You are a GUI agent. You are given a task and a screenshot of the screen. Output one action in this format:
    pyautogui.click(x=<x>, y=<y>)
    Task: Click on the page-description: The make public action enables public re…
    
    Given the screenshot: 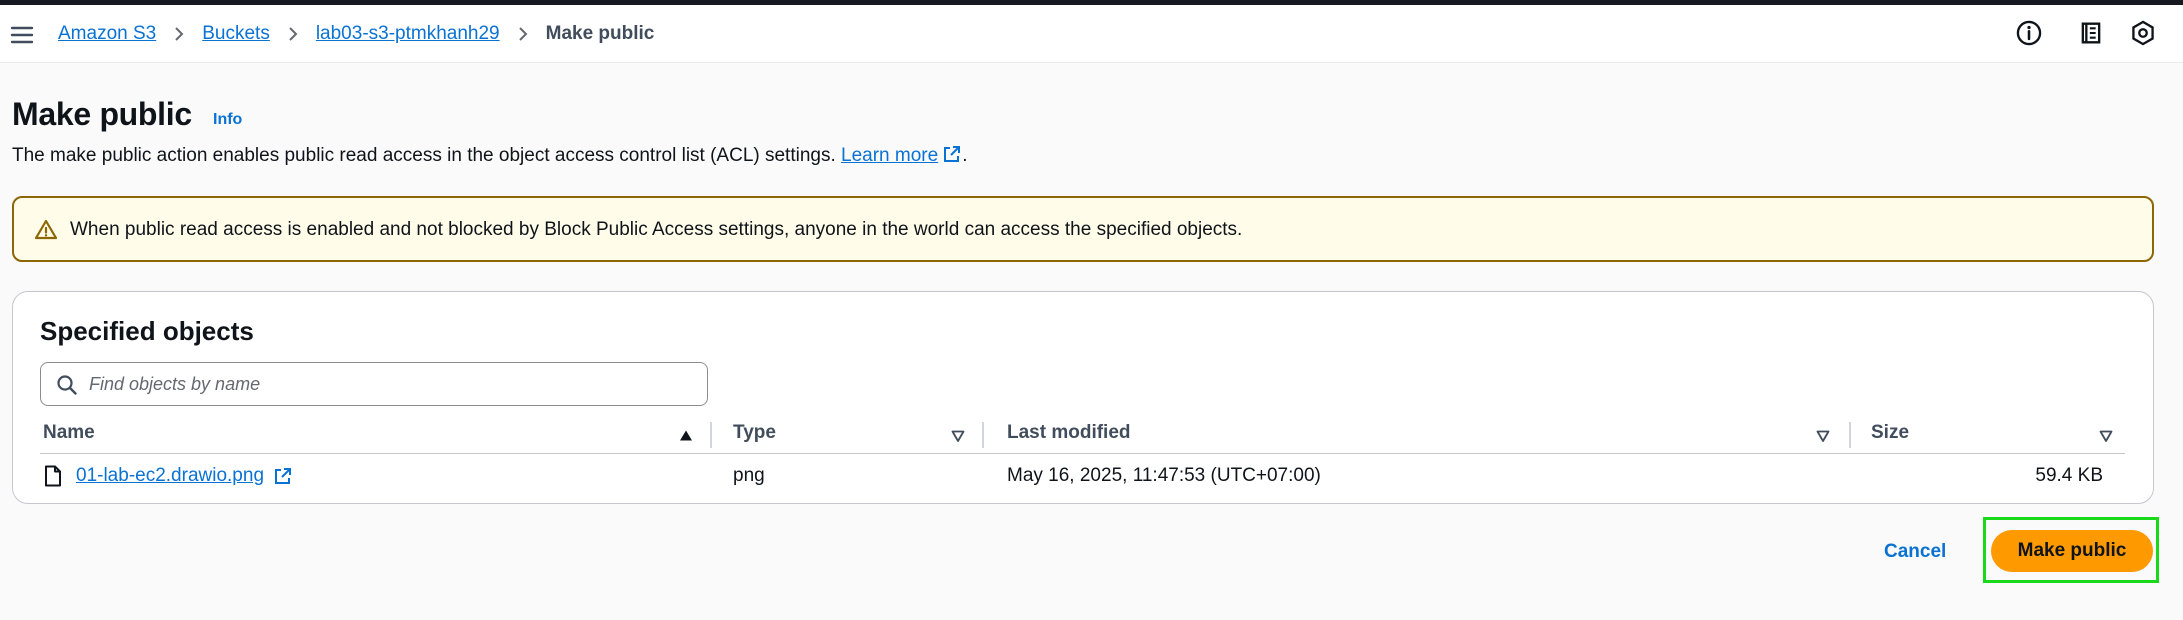 What is the action you would take?
    pyautogui.click(x=489, y=155)
    